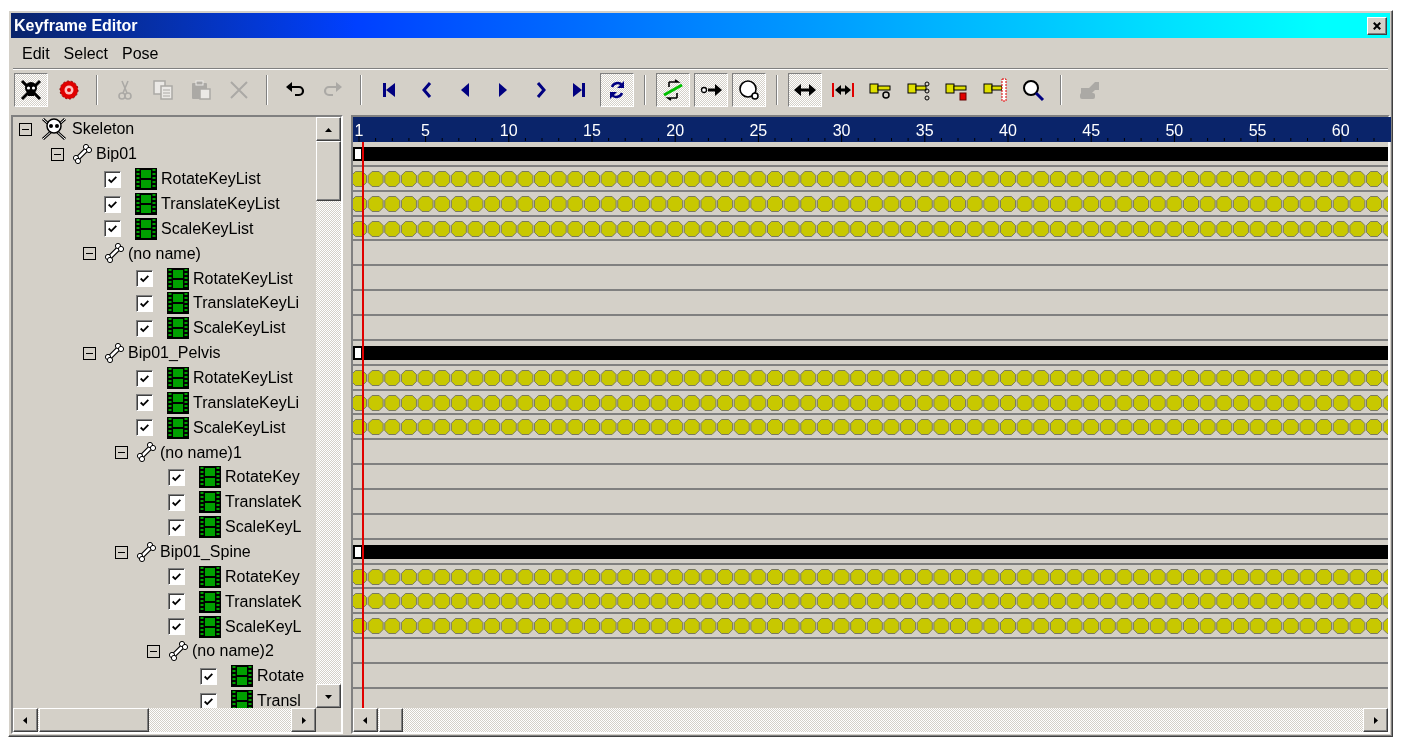 The width and height of the screenshot is (1405, 745). I want to click on menu-item: Pose, so click(140, 54).